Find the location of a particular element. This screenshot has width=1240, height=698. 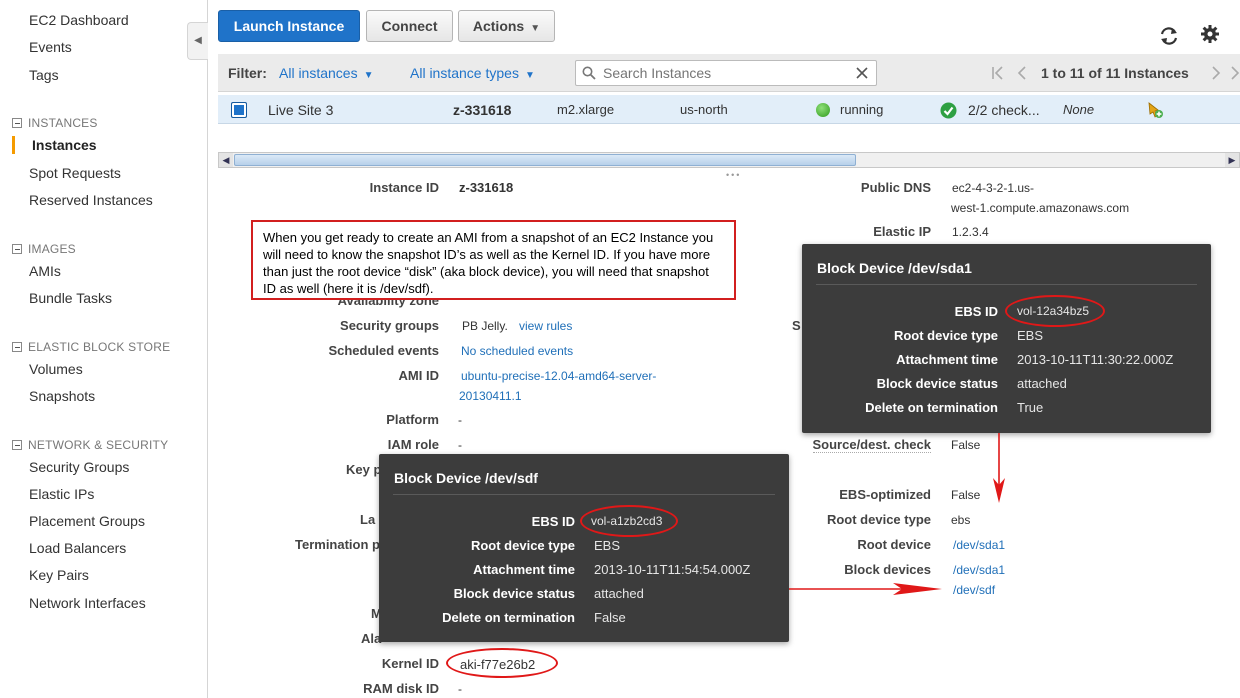

horizontal-scrollbar: ◀ ▶ is located at coordinates (729, 160).